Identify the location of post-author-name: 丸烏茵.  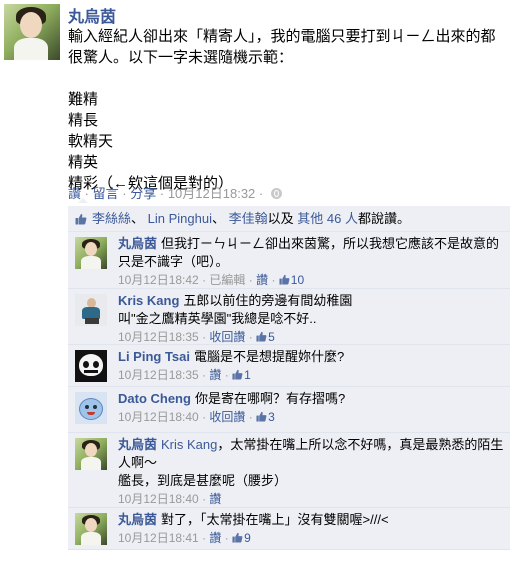
(92, 15).